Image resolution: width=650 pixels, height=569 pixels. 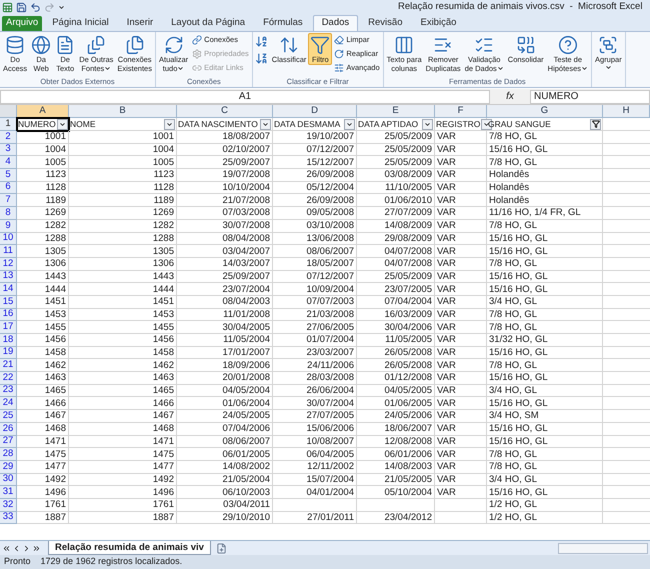 I want to click on row-number: 3, so click(x=8, y=150).